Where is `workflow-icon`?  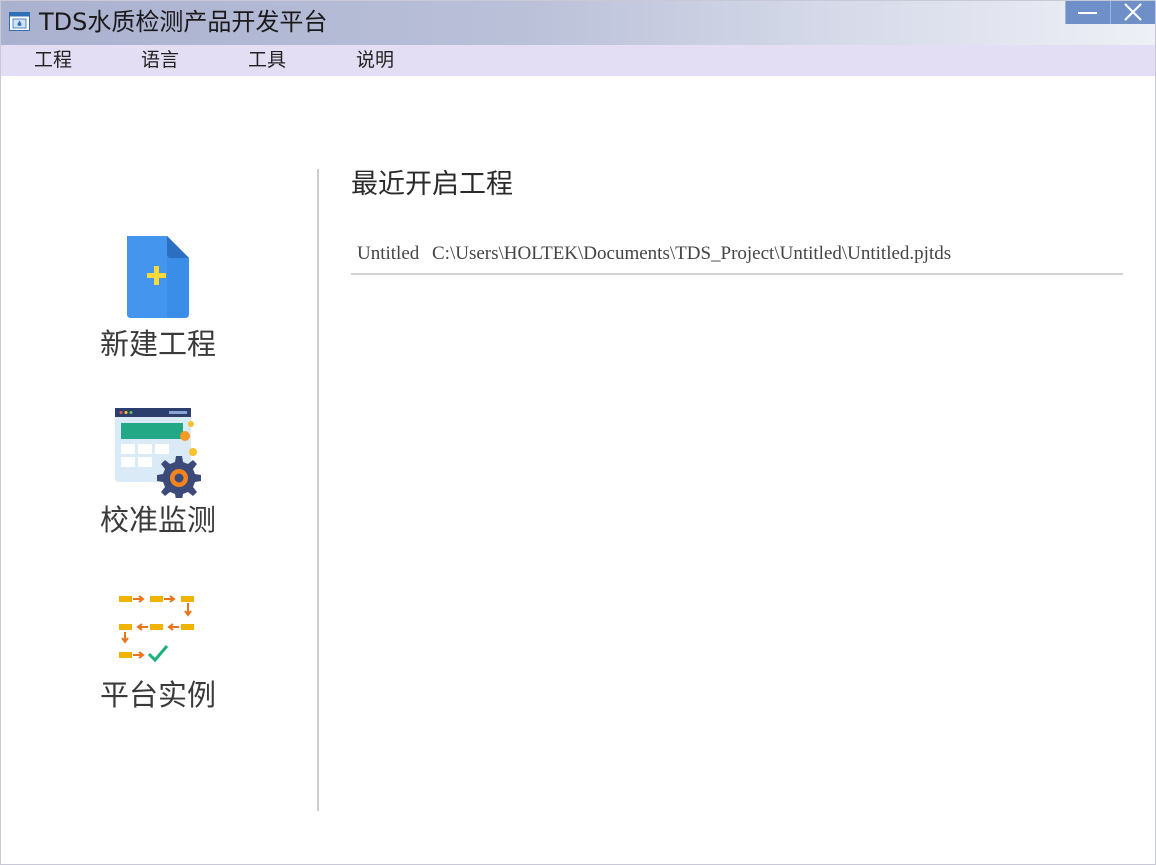
workflow-icon is located at coordinates (156, 629).